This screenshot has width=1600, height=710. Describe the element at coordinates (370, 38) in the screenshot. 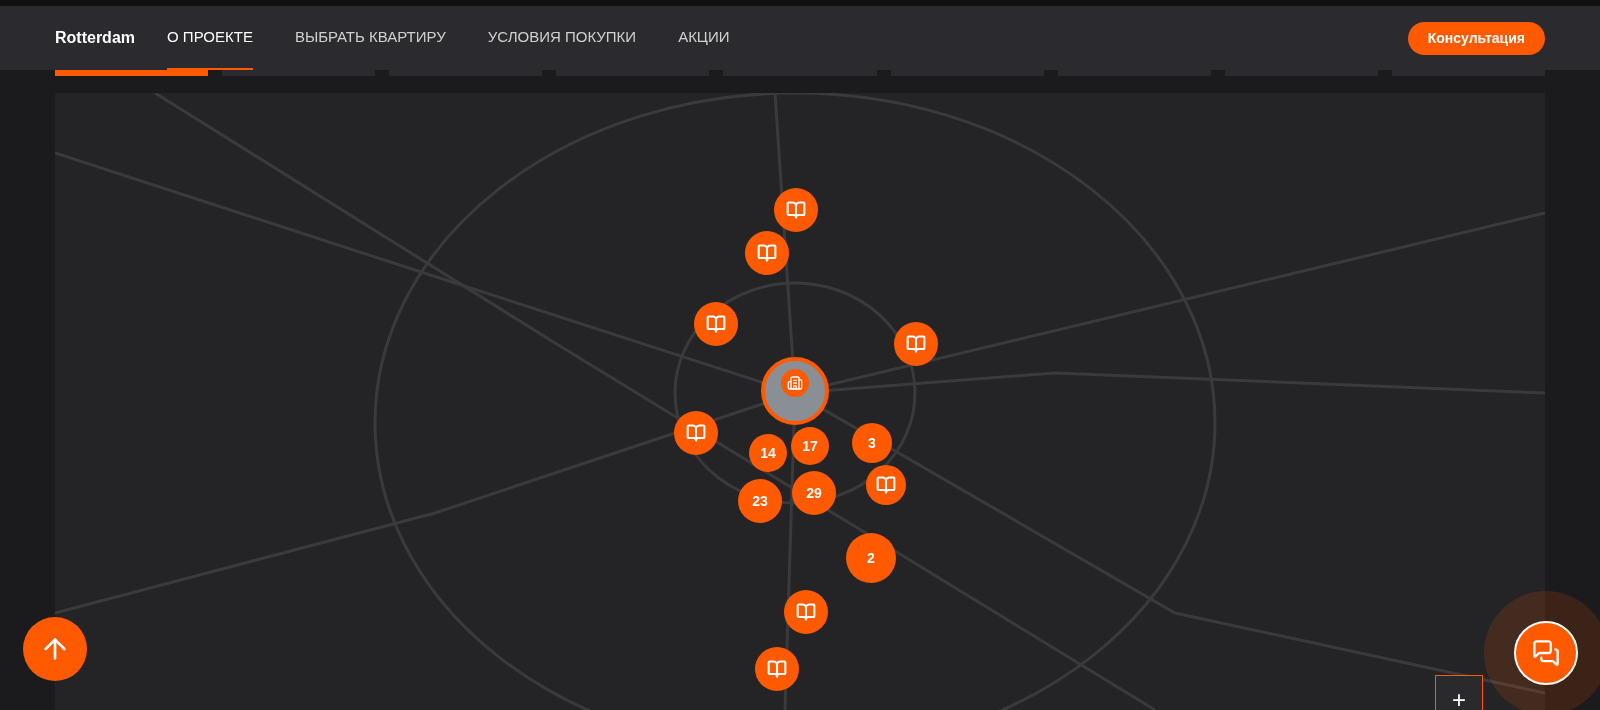

I see `nav-link: ВЫБРАТЬ КВАРТИРУ` at that location.